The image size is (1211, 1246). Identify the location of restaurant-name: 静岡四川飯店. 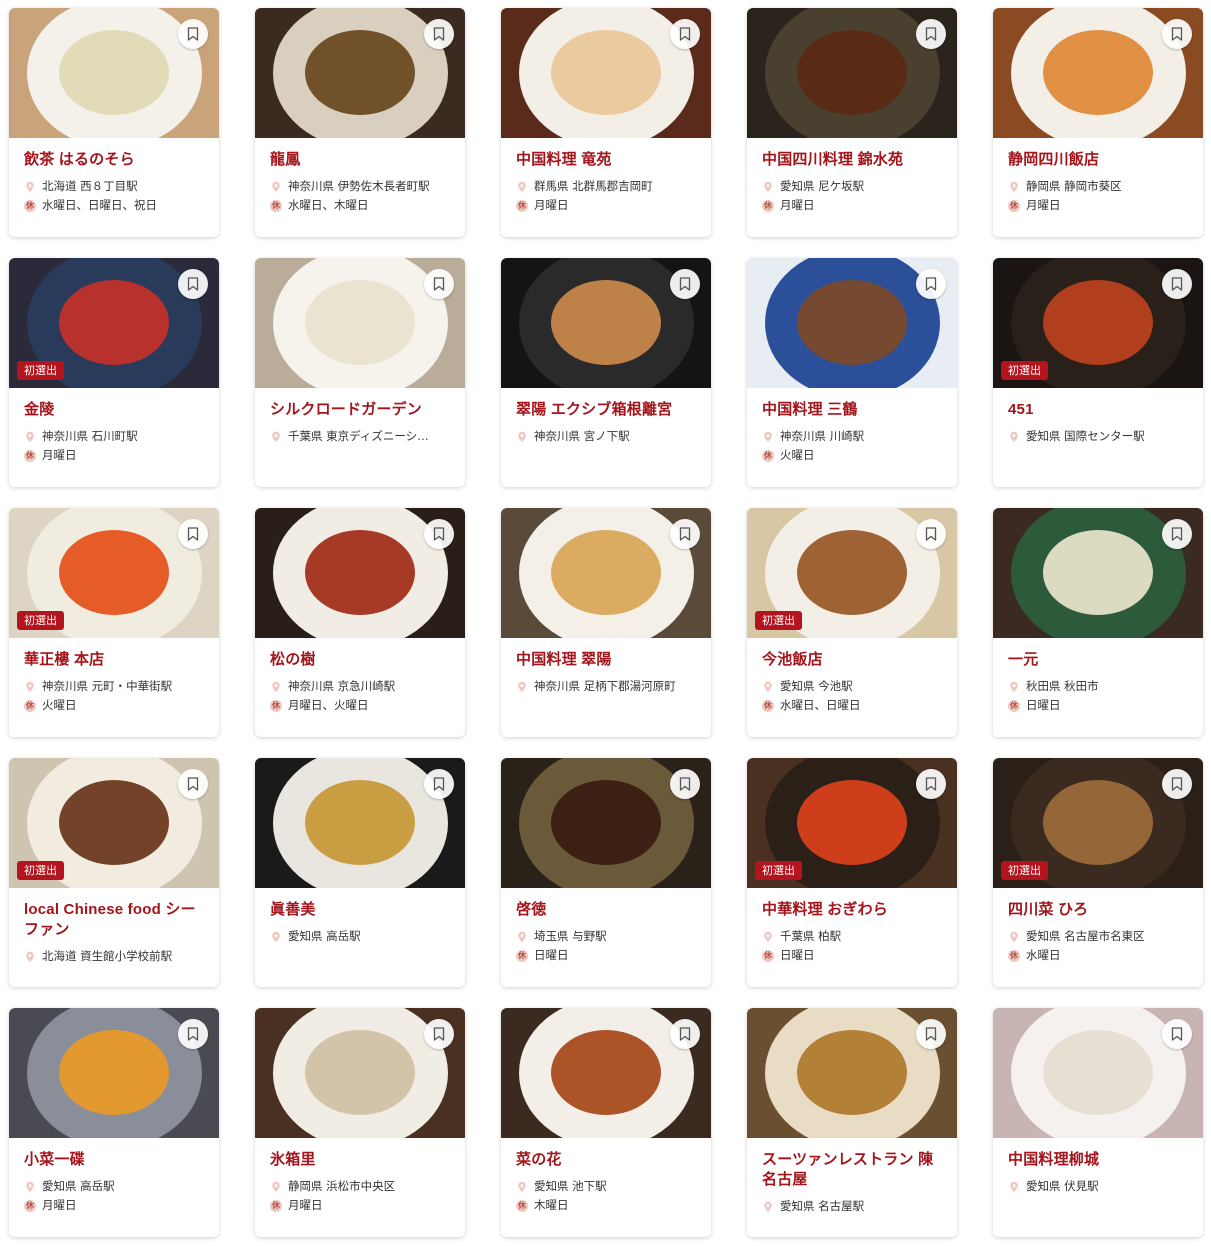
(1098, 160).